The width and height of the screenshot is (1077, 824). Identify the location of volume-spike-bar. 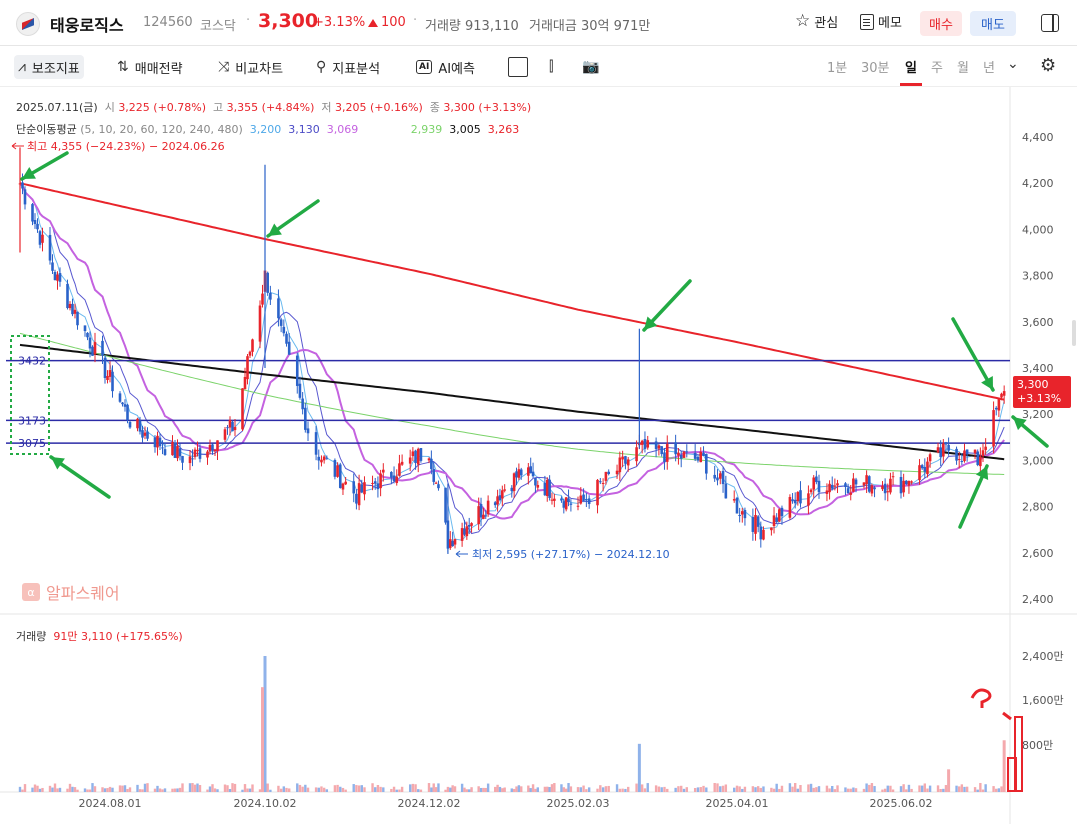
(949, 780).